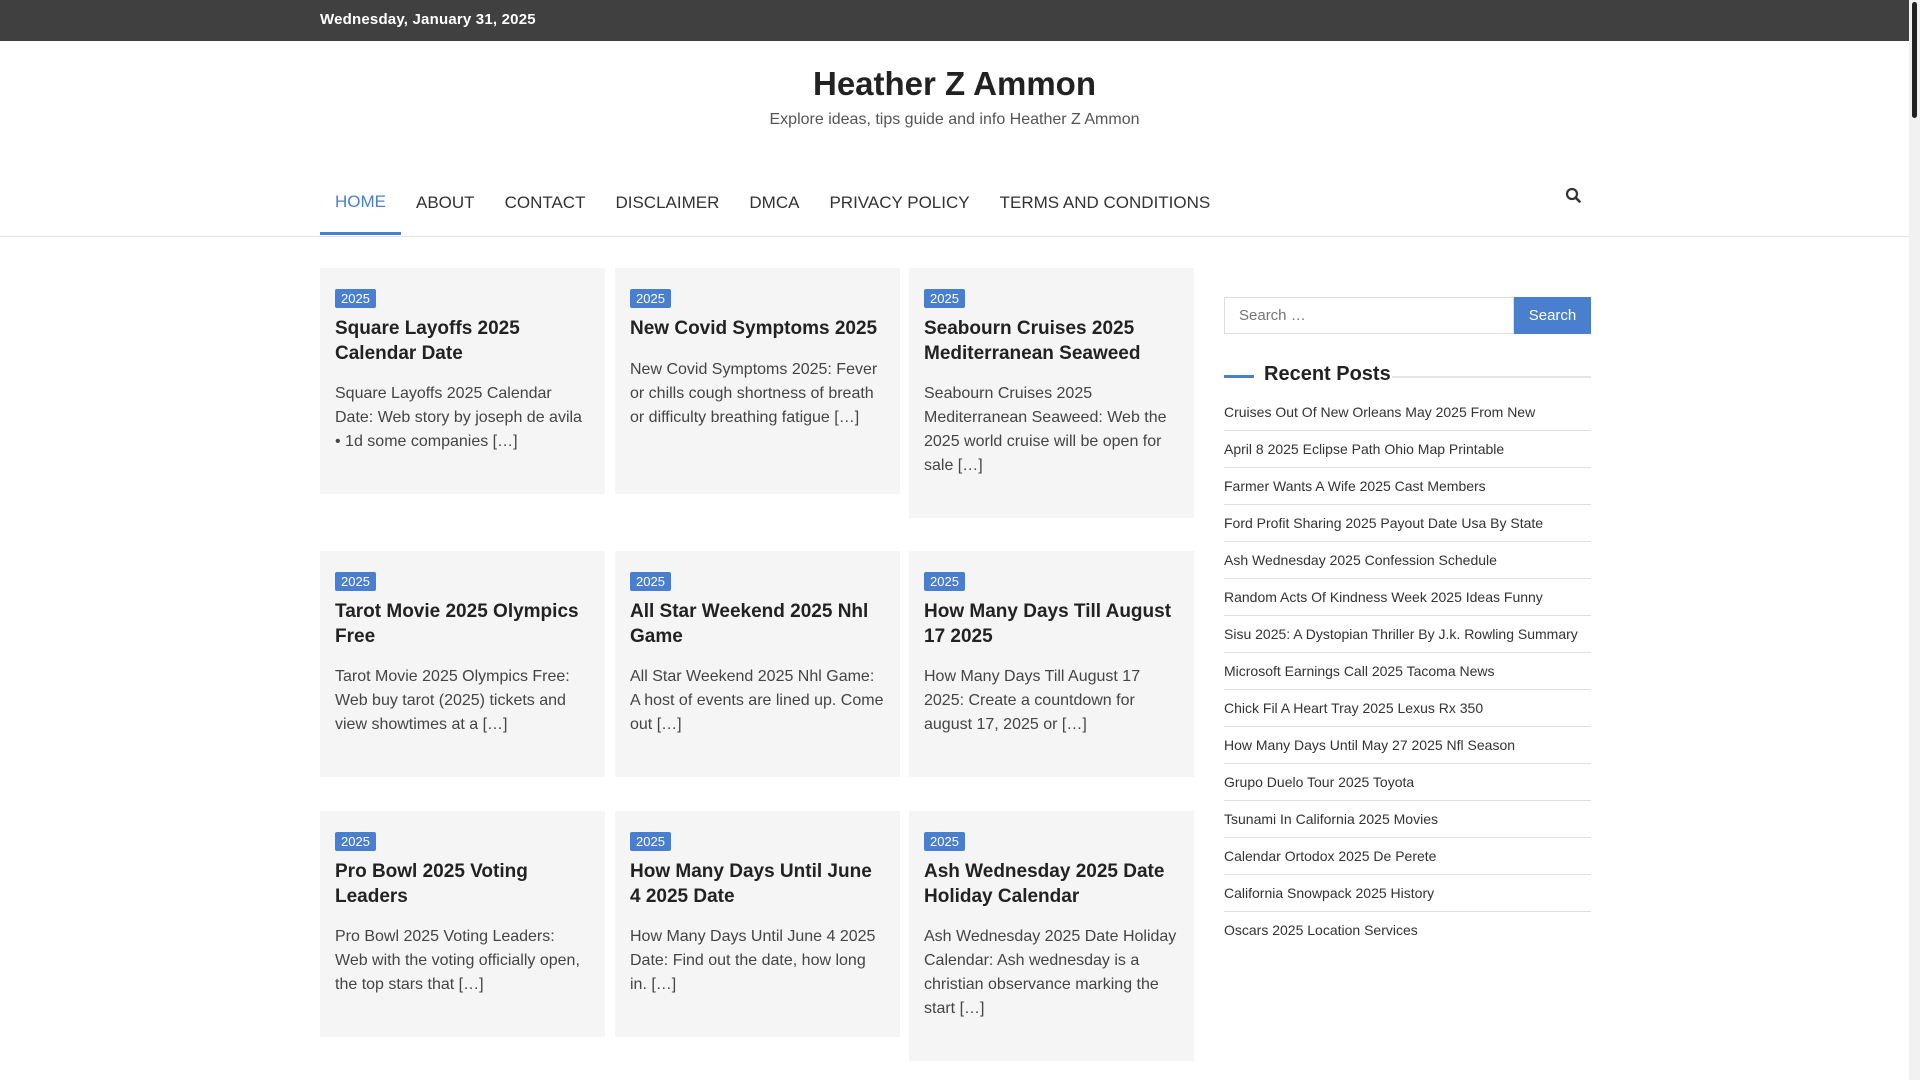 This screenshot has height=1080, width=1920. Describe the element at coordinates (1407, 708) in the screenshot. I see `recent-post-link: Chick Fil A Heart Tray 2025 Lexus Rx 350` at that location.